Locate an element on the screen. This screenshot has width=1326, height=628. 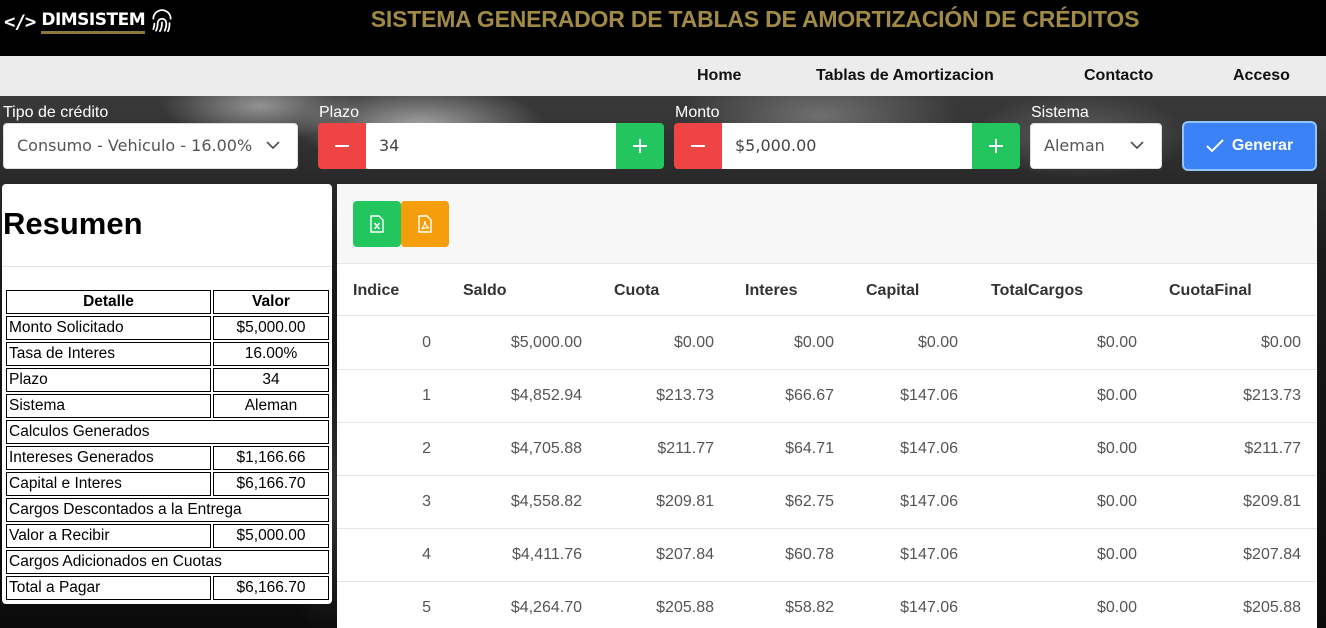
table-cell: $60.78 is located at coordinates (809, 554).